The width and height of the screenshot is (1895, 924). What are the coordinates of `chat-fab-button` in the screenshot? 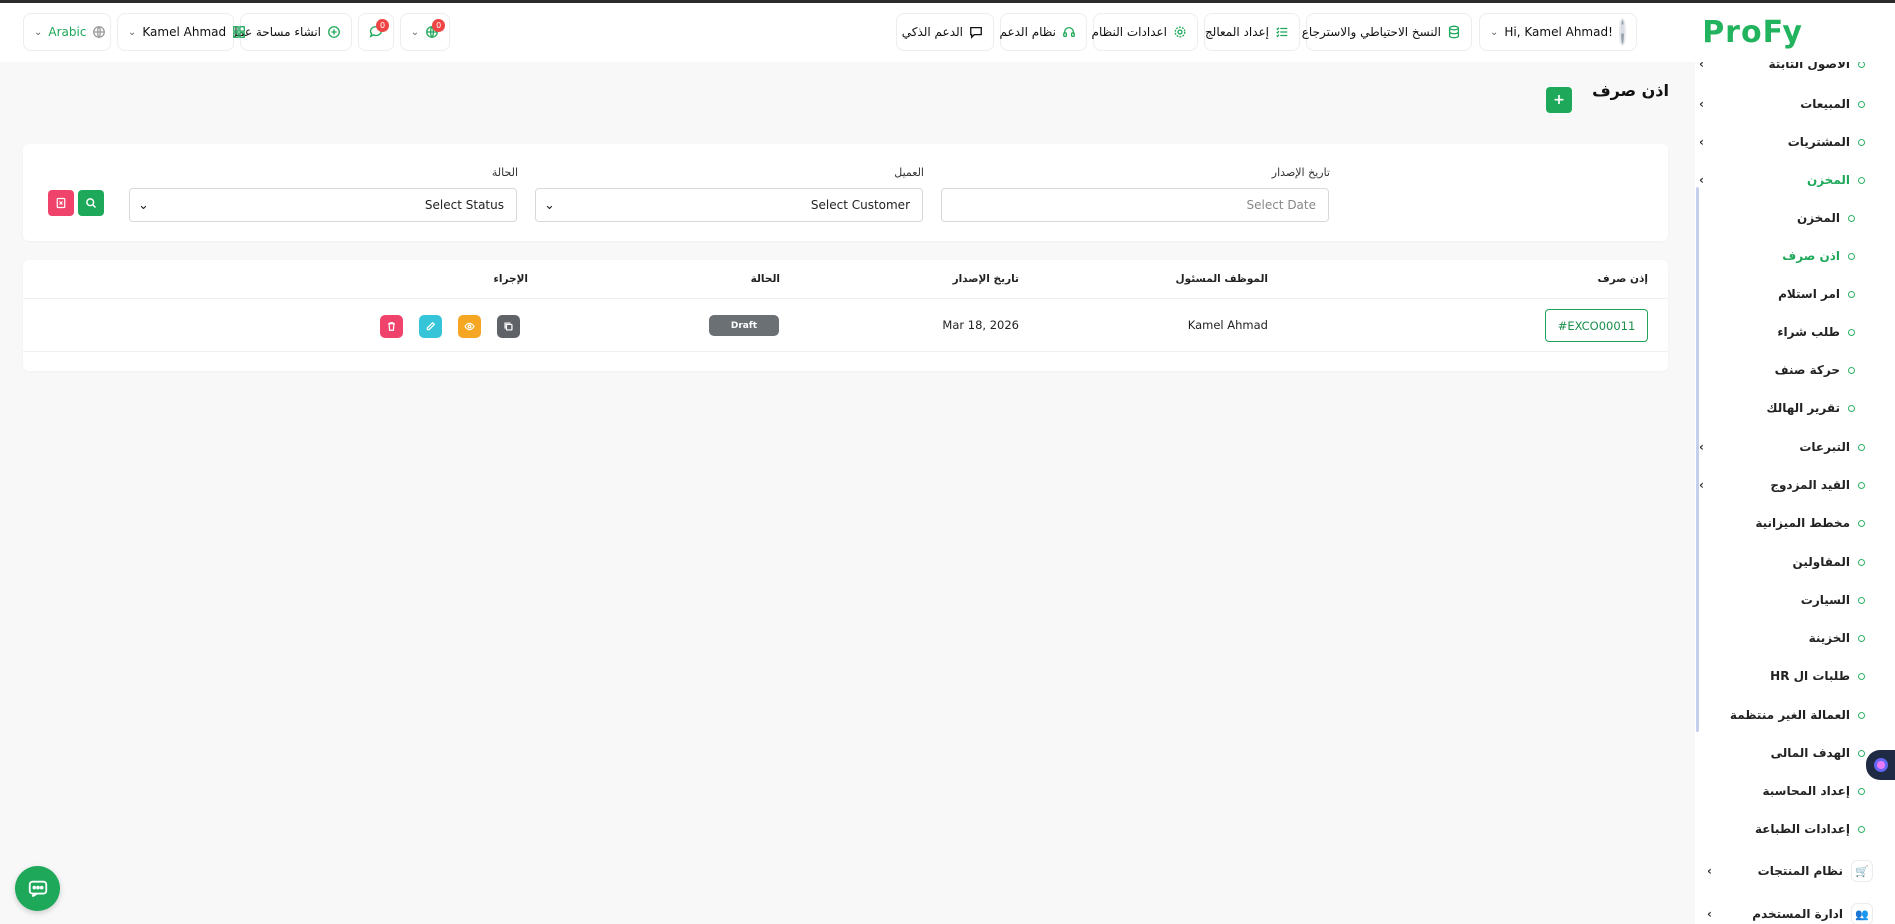 It's located at (37, 888).